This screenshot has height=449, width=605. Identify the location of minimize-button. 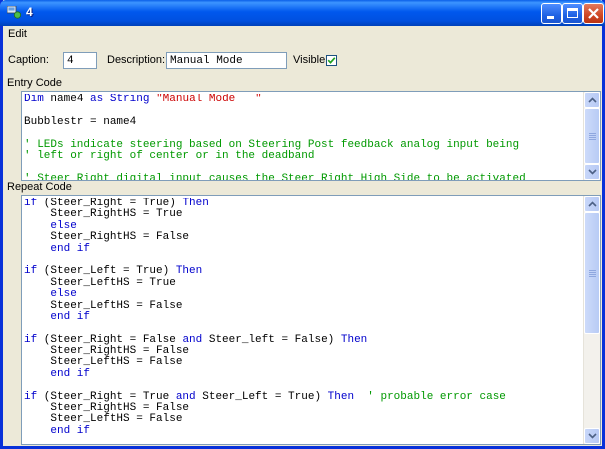
(551, 13).